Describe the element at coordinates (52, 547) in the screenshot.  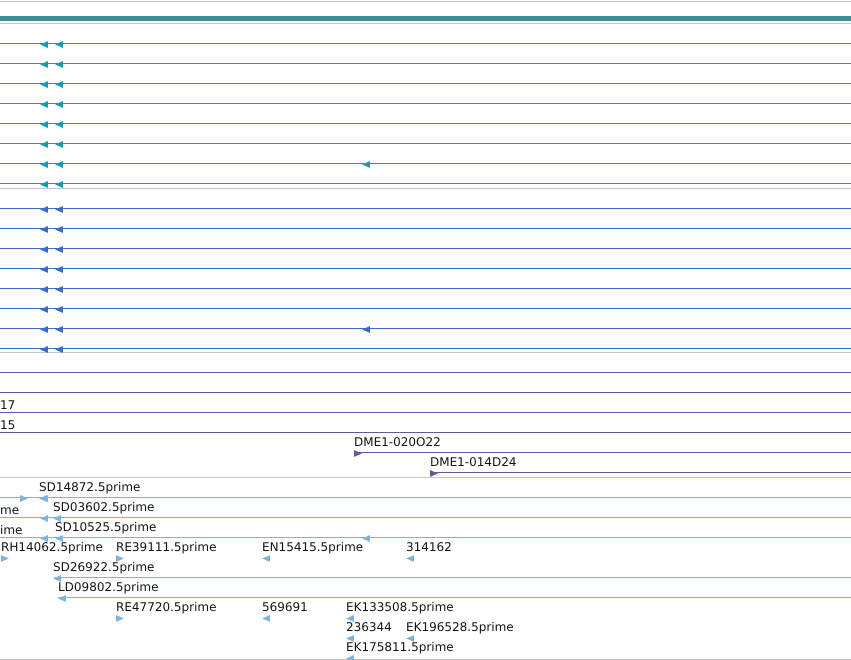
I see `feature-label: RH14062.5prime` at that location.